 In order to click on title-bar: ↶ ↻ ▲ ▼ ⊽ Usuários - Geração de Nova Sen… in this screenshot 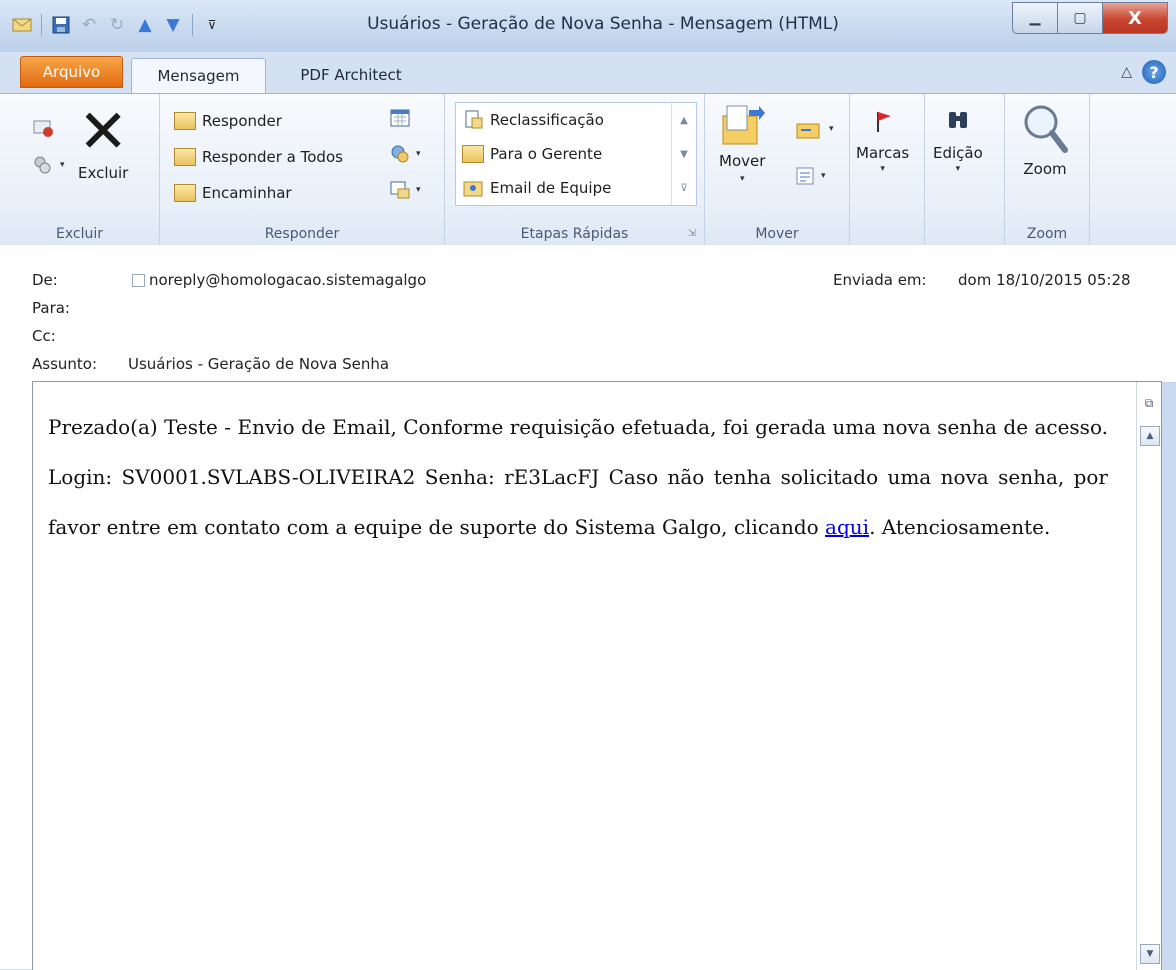, I will do `click(588, 26)`.